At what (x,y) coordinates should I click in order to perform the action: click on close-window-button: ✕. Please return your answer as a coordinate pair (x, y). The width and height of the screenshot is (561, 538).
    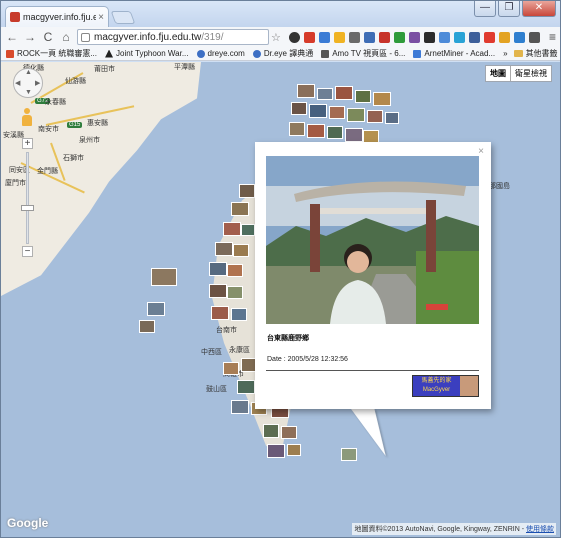
    Looking at the image, I should click on (539, 9).